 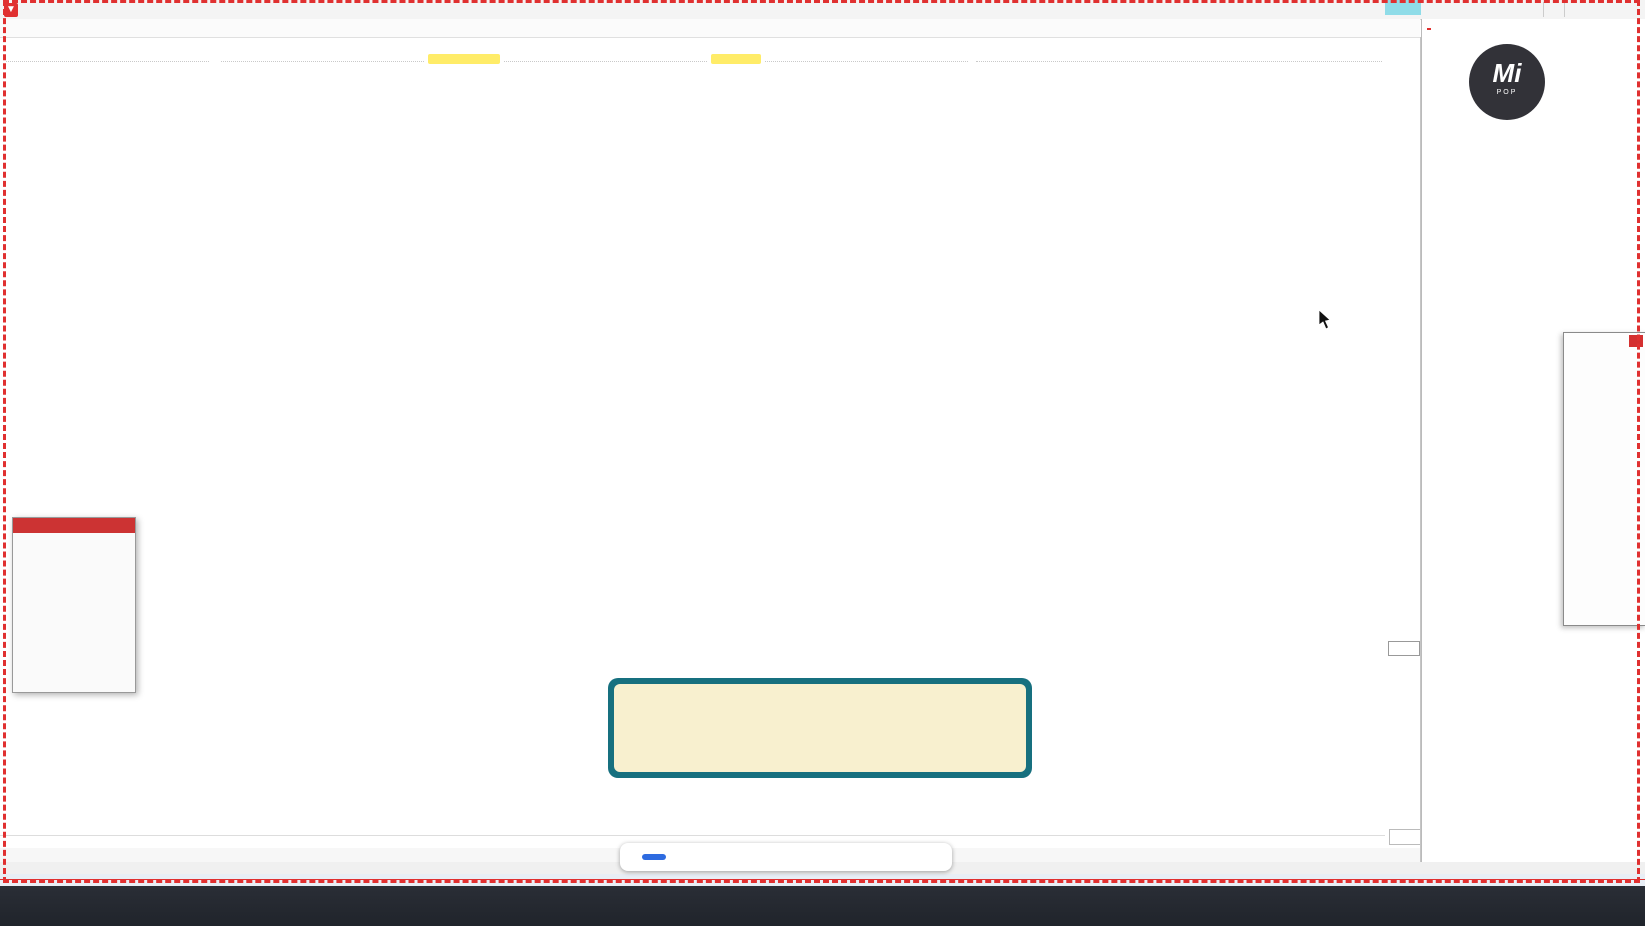 I want to click on kline-data-popup, so click(x=74, y=605).